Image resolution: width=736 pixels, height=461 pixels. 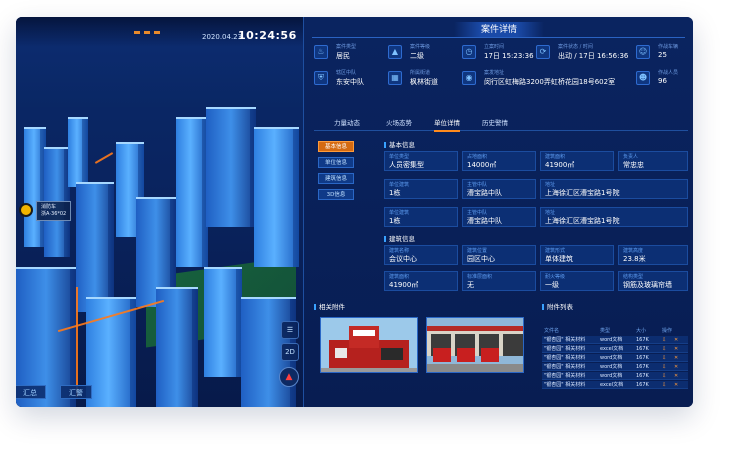 What do you see at coordinates (321, 78) in the screenshot?
I see `shield-icon: ⛨` at bounding box center [321, 78].